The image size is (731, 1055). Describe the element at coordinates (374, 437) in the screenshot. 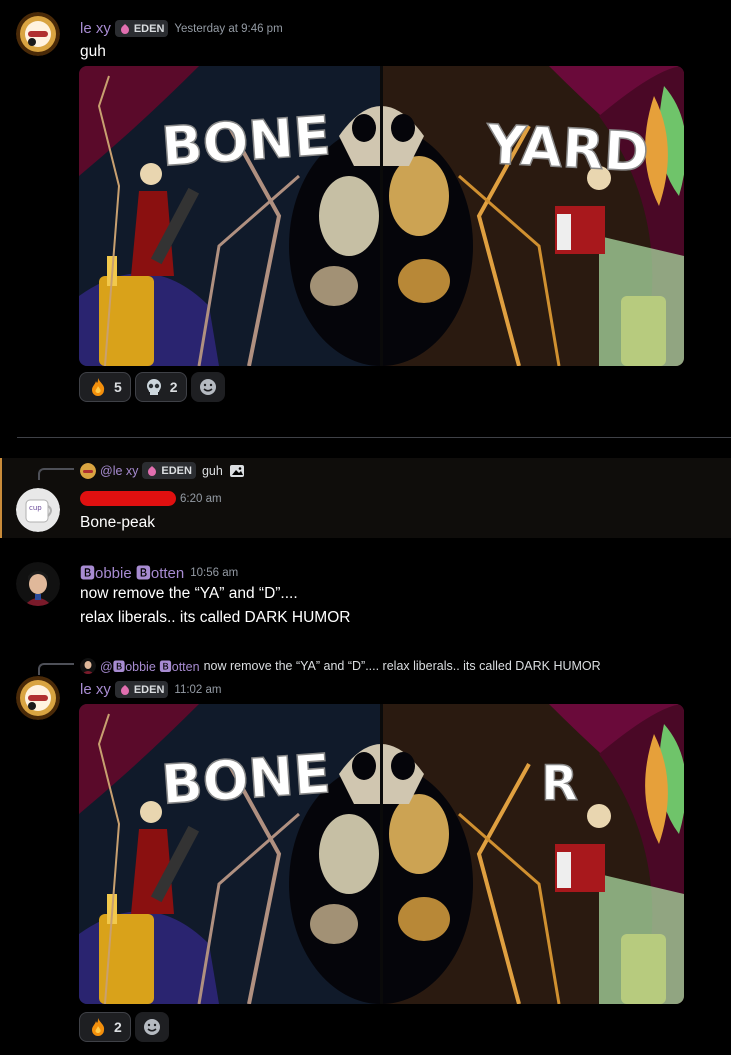

I see `date-divider` at that location.